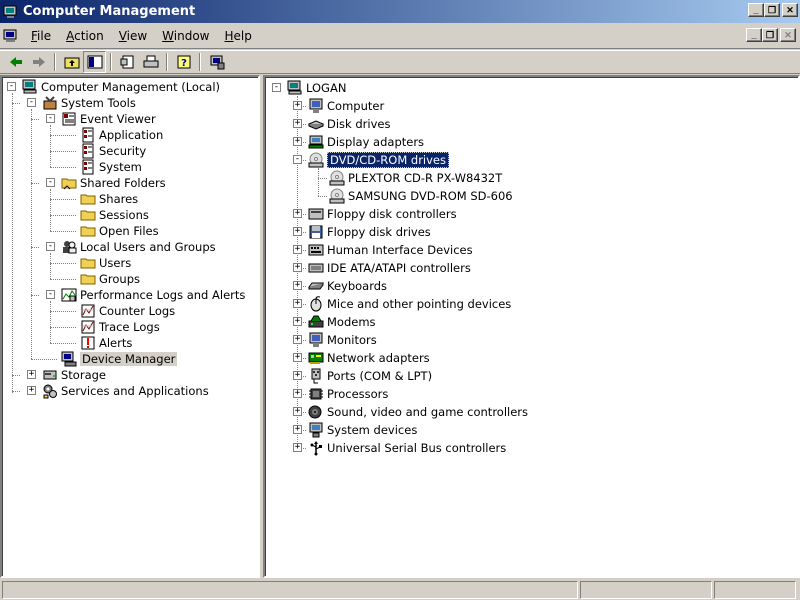  I want to click on tree-node-performance-logs-and-alerts: Performance Logs and Alerts, so click(153, 295).